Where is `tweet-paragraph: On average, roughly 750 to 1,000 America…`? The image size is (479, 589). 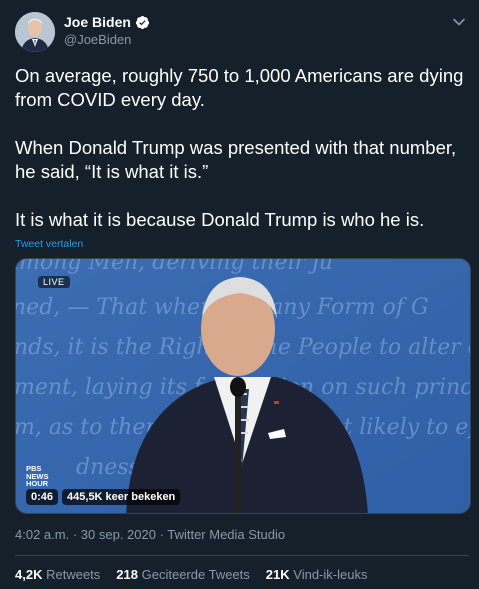
tweet-paragraph: On average, roughly 750 to 1,000 America… is located at coordinates (239, 87).